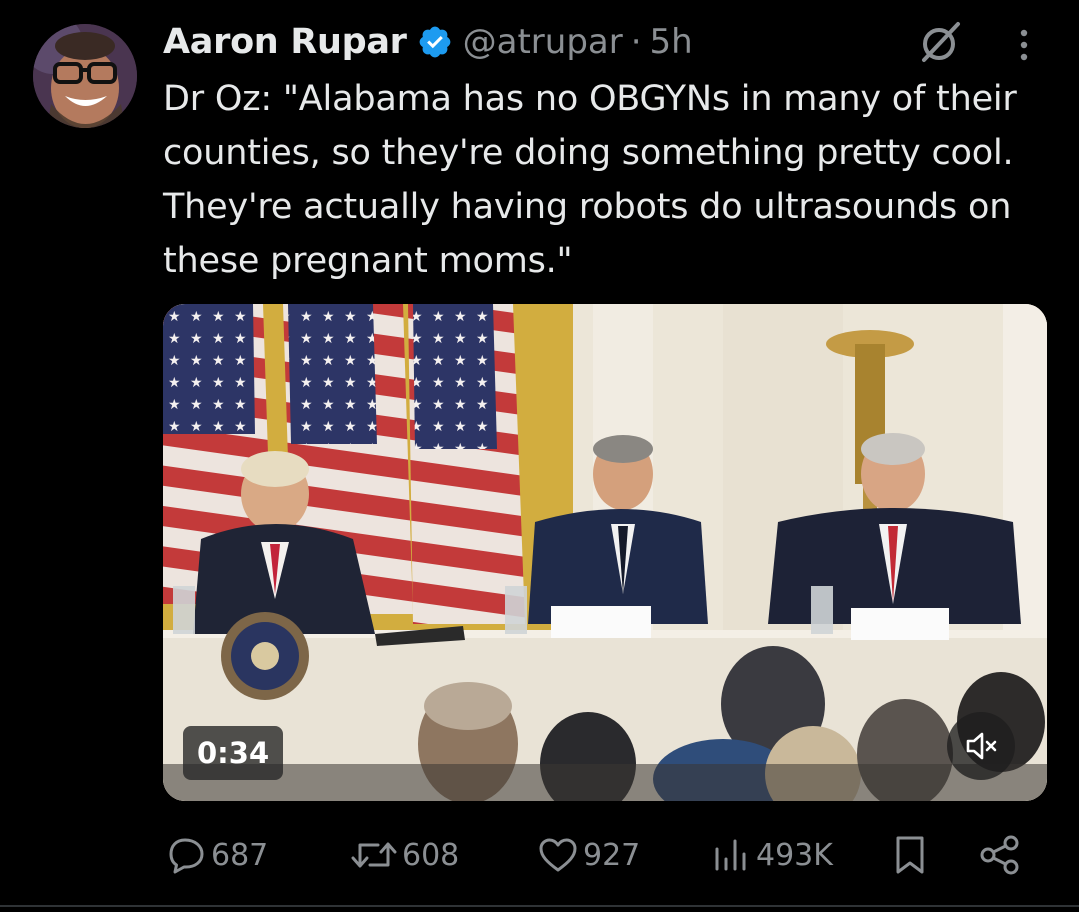 The image size is (1079, 912). What do you see at coordinates (233, 753) in the screenshot?
I see `video-duration: 0:34` at bounding box center [233, 753].